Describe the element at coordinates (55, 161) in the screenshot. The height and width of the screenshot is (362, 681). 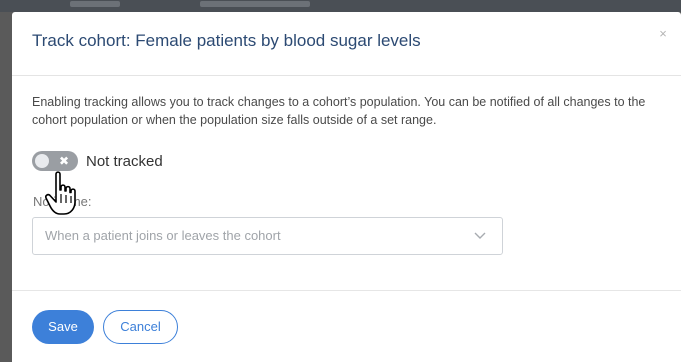
I see `tracking-toggle: ✖` at that location.